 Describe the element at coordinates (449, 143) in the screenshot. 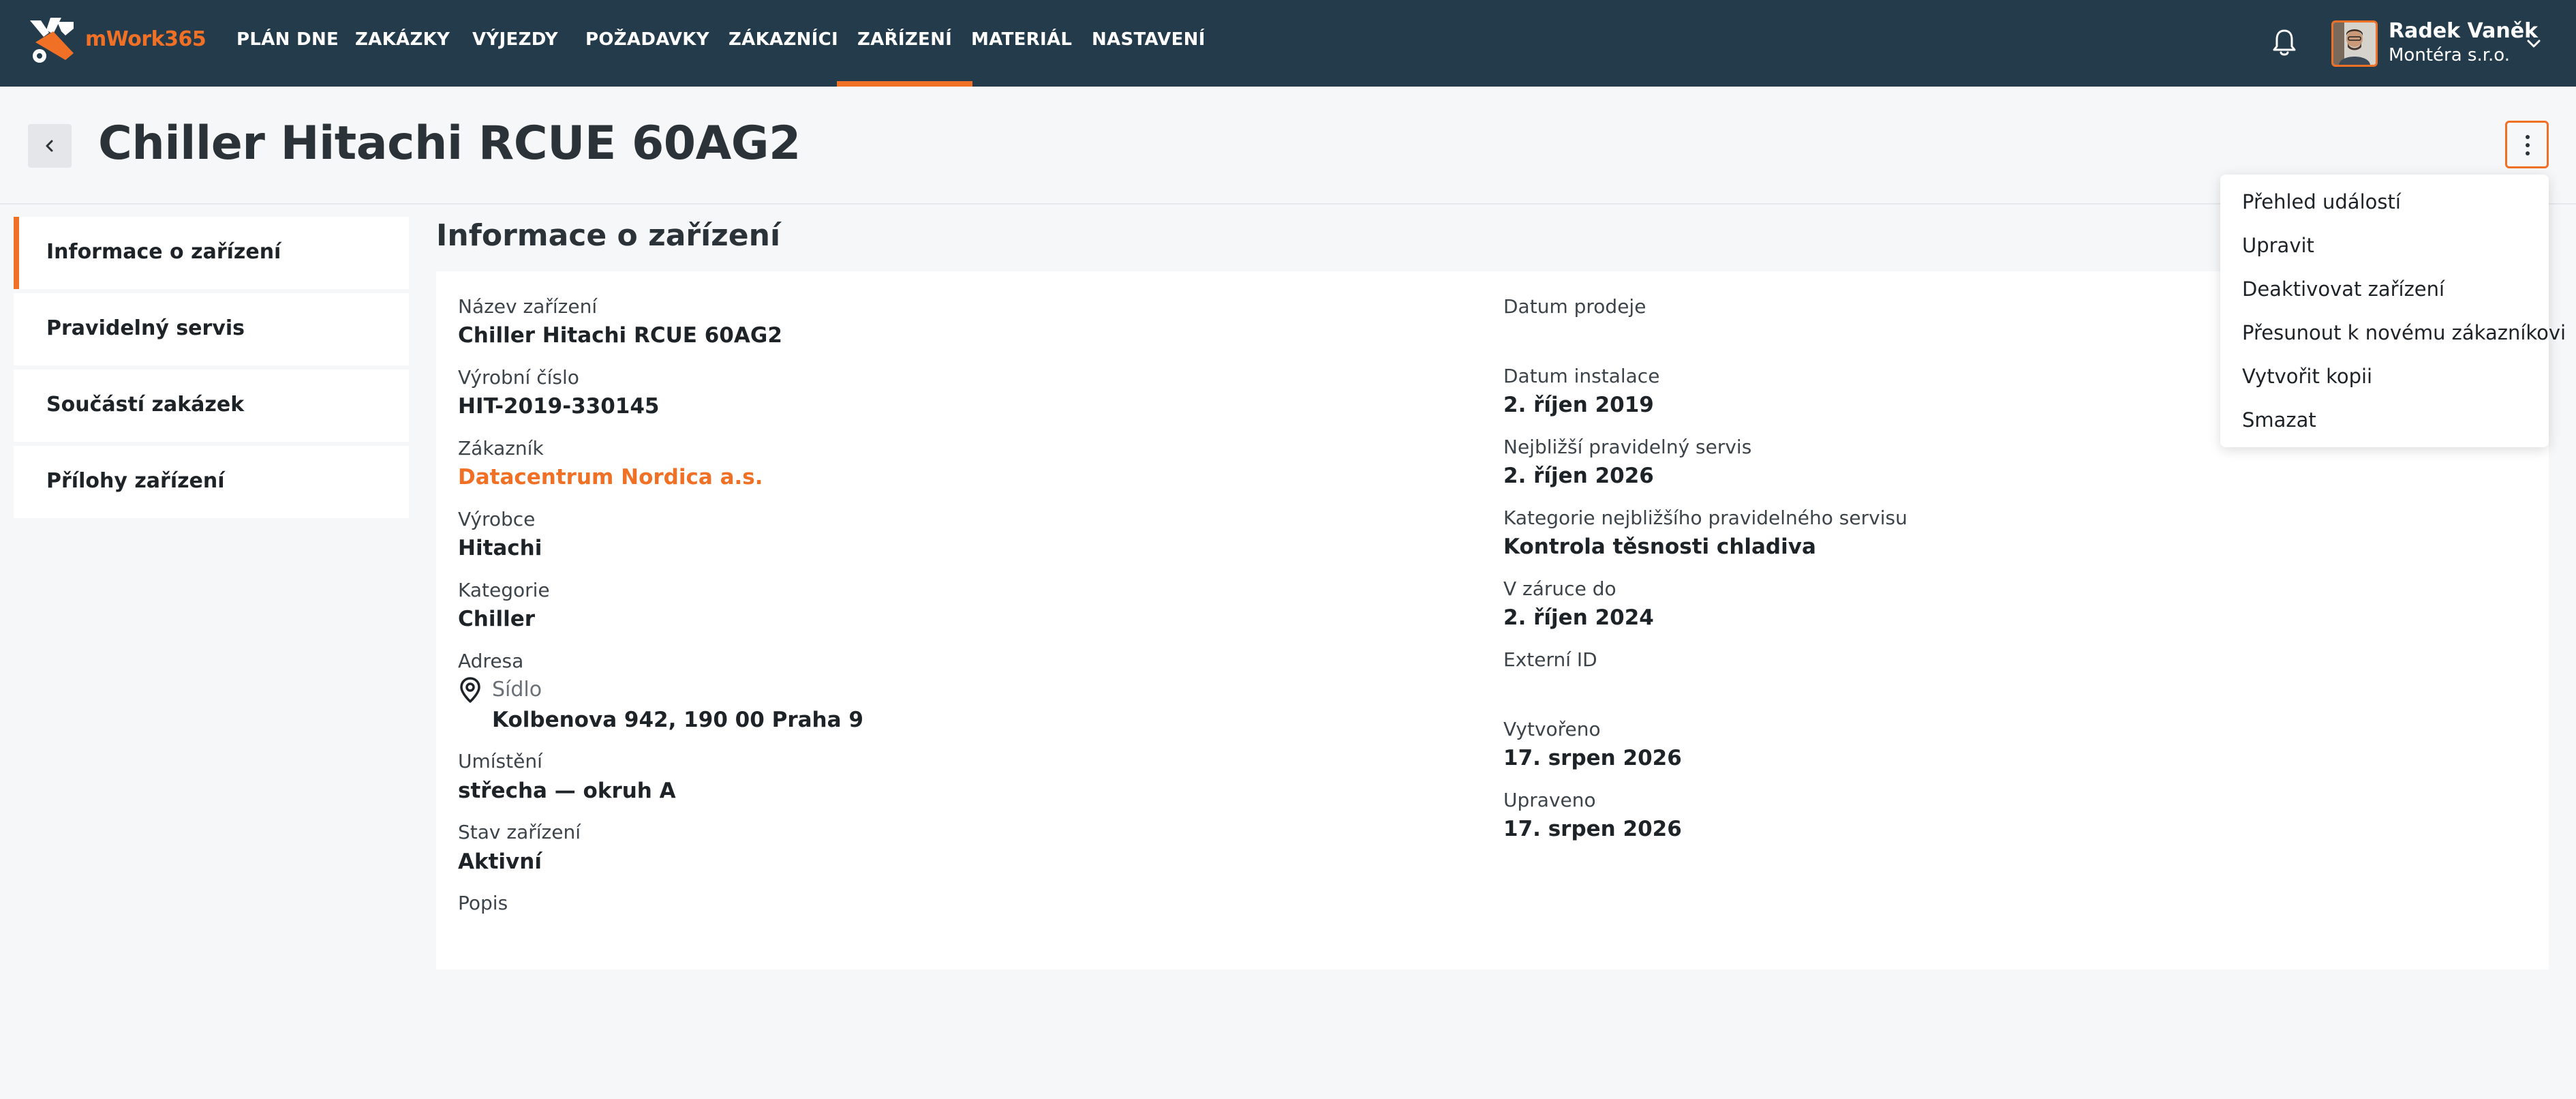

I see `page-title: Chiller Hitachi RCUE 60AG2` at that location.